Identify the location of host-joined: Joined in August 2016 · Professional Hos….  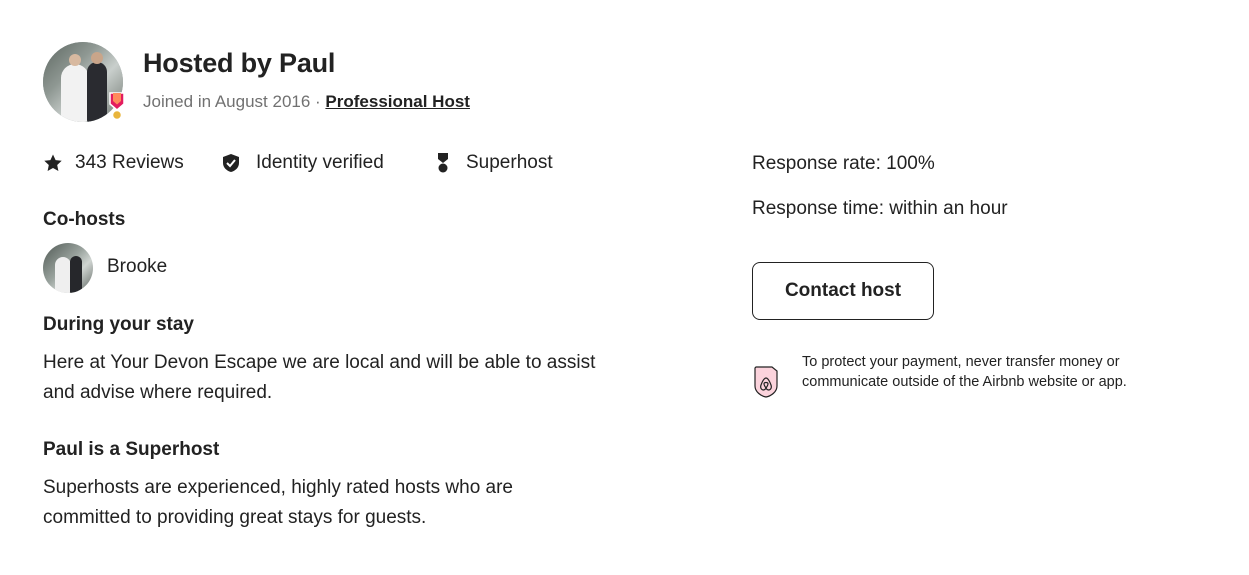
(306, 102).